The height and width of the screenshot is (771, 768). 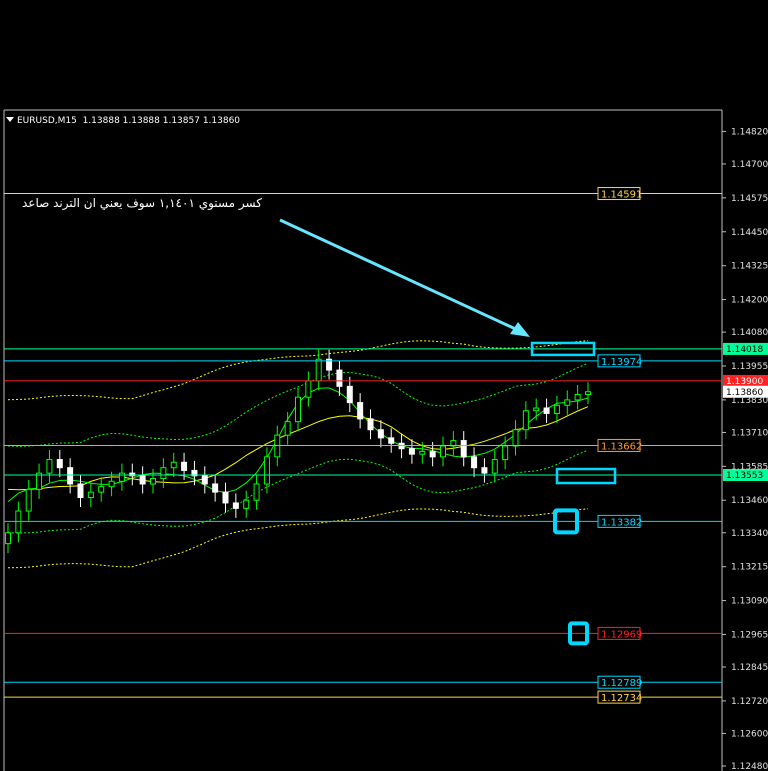 I want to click on y-tick-label: 1.13215, so click(x=749, y=568).